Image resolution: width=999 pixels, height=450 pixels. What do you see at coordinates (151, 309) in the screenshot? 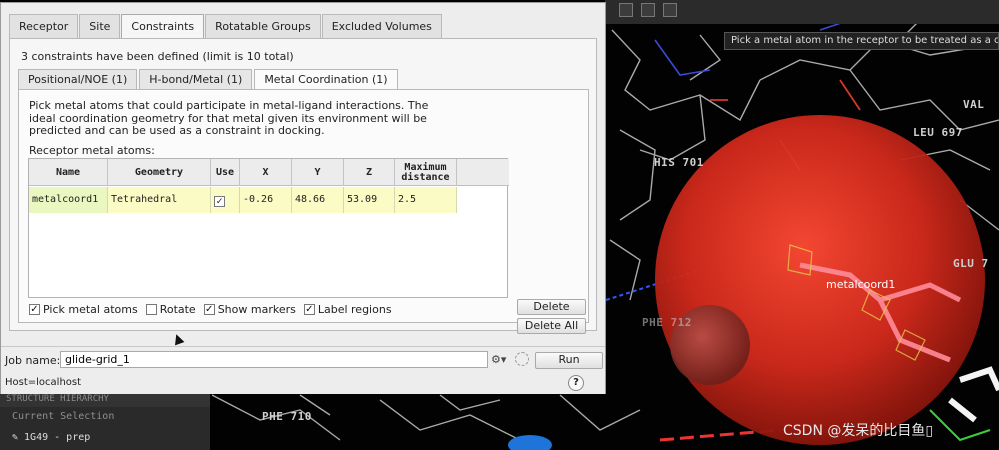
I see `rotate-checkbox` at bounding box center [151, 309].